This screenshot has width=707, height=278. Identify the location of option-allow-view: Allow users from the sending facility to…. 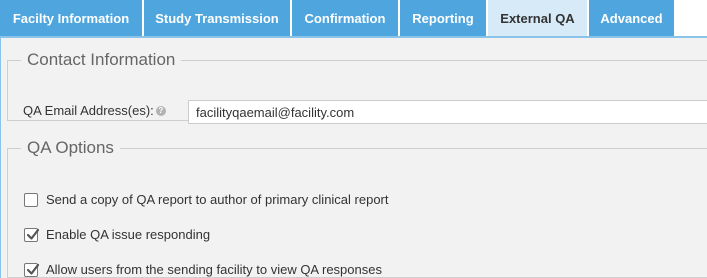
(203, 269).